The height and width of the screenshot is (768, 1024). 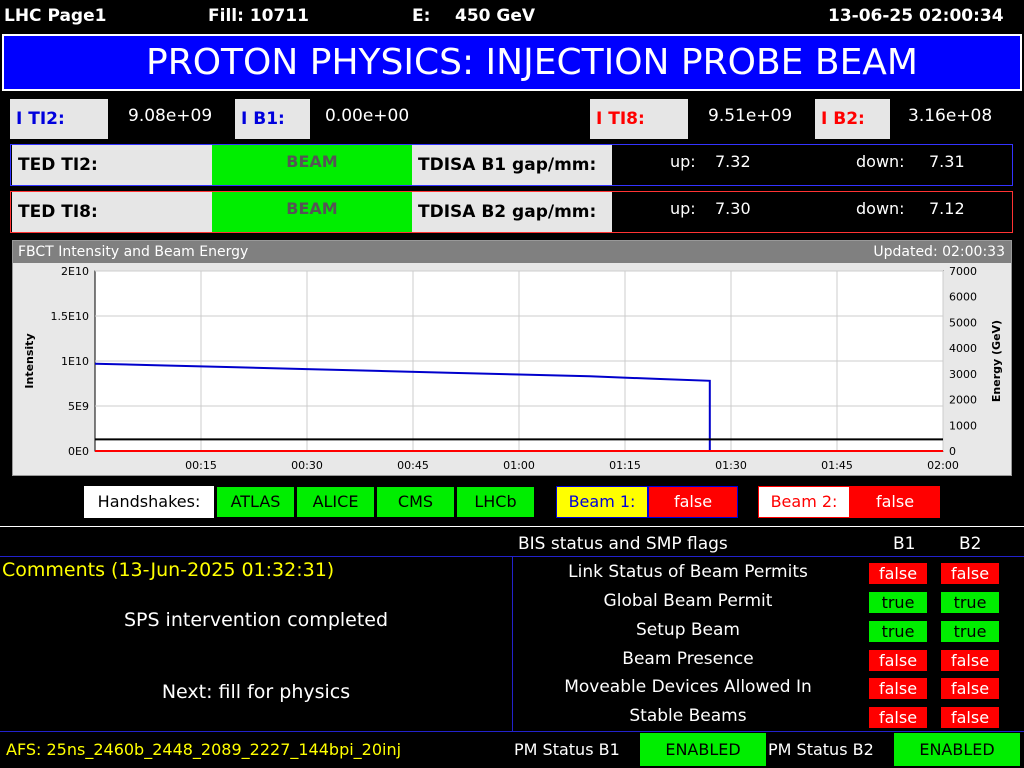 What do you see at coordinates (312, 165) in the screenshot?
I see `ted-ti2-state: BEAM` at bounding box center [312, 165].